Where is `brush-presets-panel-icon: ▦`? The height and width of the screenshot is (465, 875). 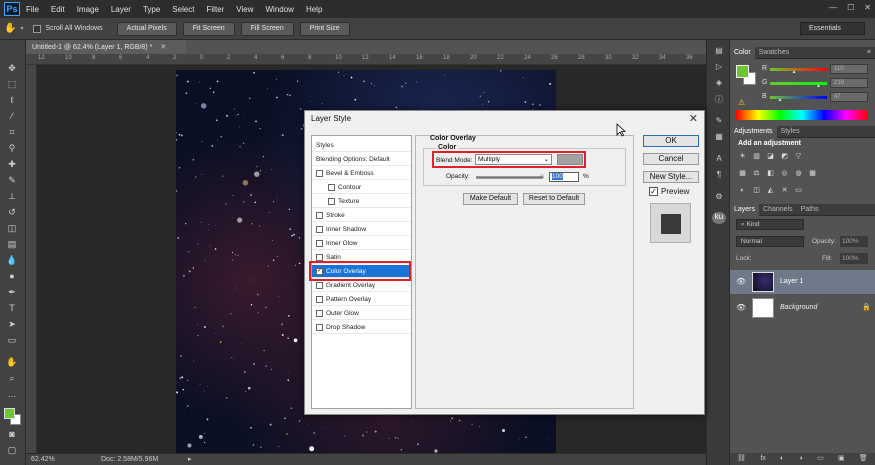 brush-presets-panel-icon: ▦ is located at coordinates (719, 138).